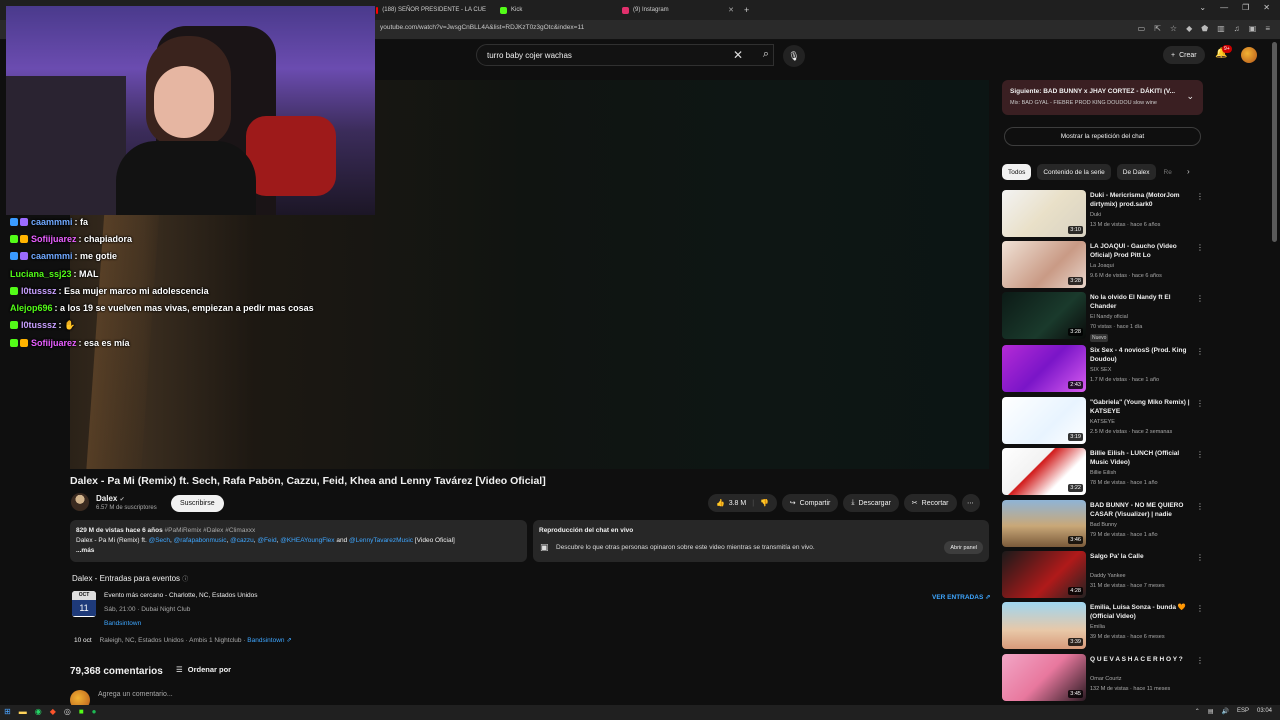 The image size is (1280, 720). Describe the element at coordinates (1044, 625) in the screenshot. I see `video-thumbnail: 3:39` at that location.